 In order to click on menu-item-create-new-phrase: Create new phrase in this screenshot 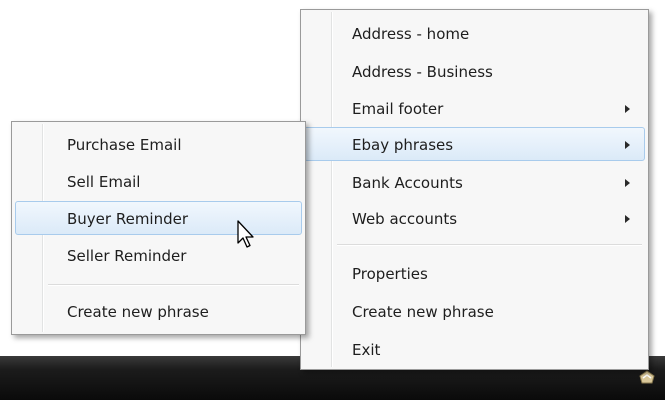, I will do `click(474, 311)`.